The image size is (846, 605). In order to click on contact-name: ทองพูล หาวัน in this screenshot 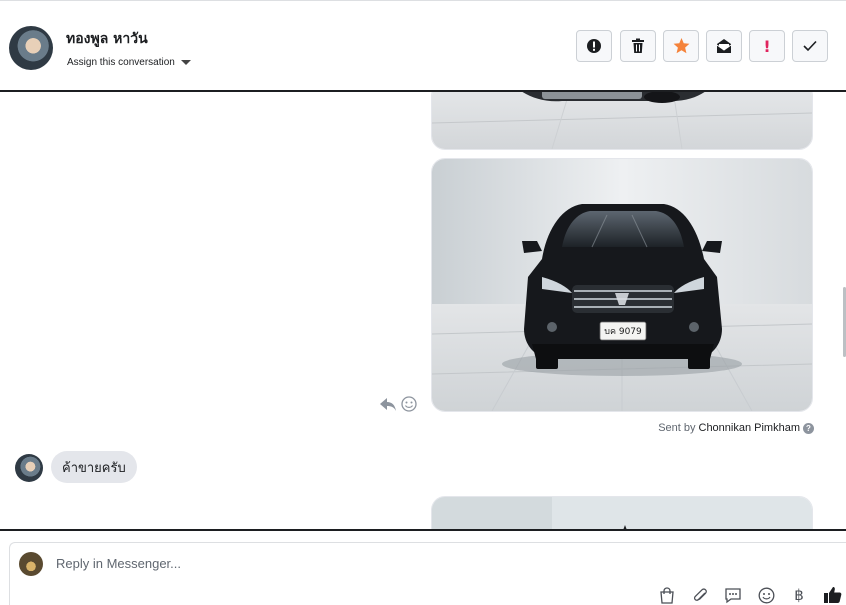, I will do `click(107, 39)`.